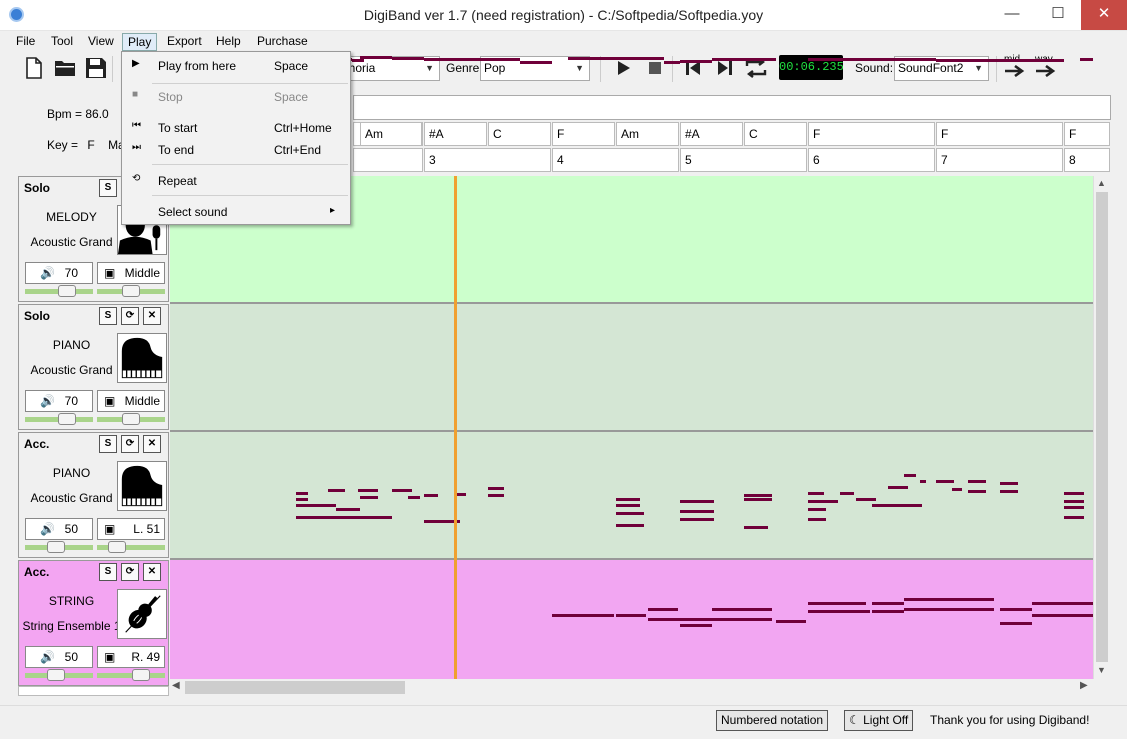 Image resolution: width=1127 pixels, height=739 pixels. Describe the element at coordinates (1104, 15) in the screenshot. I see `close-button: ✕` at that location.